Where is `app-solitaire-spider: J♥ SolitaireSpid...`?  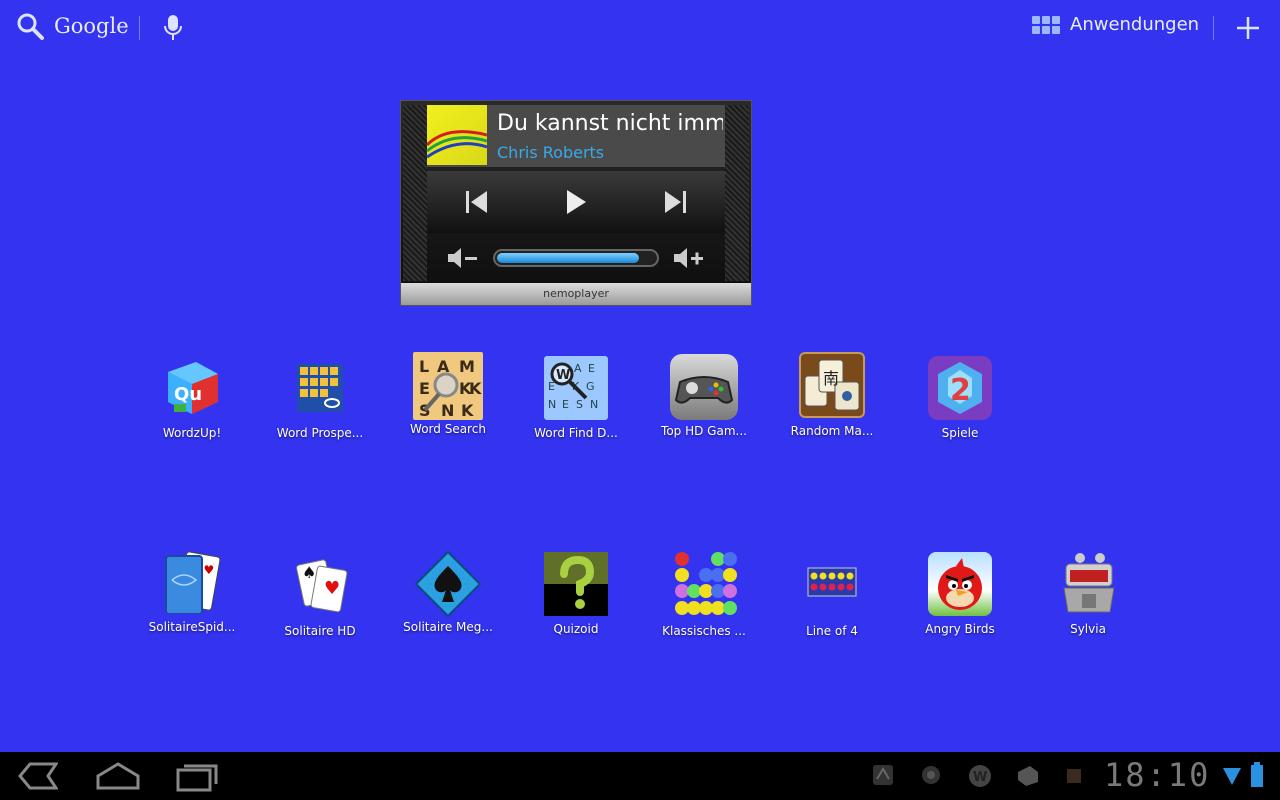 app-solitaire-spider: J♥ SolitaireSpid... is located at coordinates (192, 592).